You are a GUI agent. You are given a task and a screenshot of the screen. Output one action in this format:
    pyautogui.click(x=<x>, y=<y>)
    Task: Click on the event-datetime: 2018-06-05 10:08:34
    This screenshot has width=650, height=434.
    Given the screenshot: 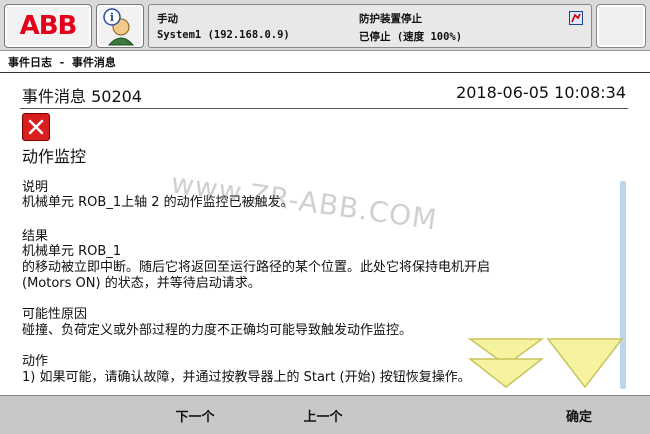 What is the action you would take?
    pyautogui.click(x=541, y=92)
    